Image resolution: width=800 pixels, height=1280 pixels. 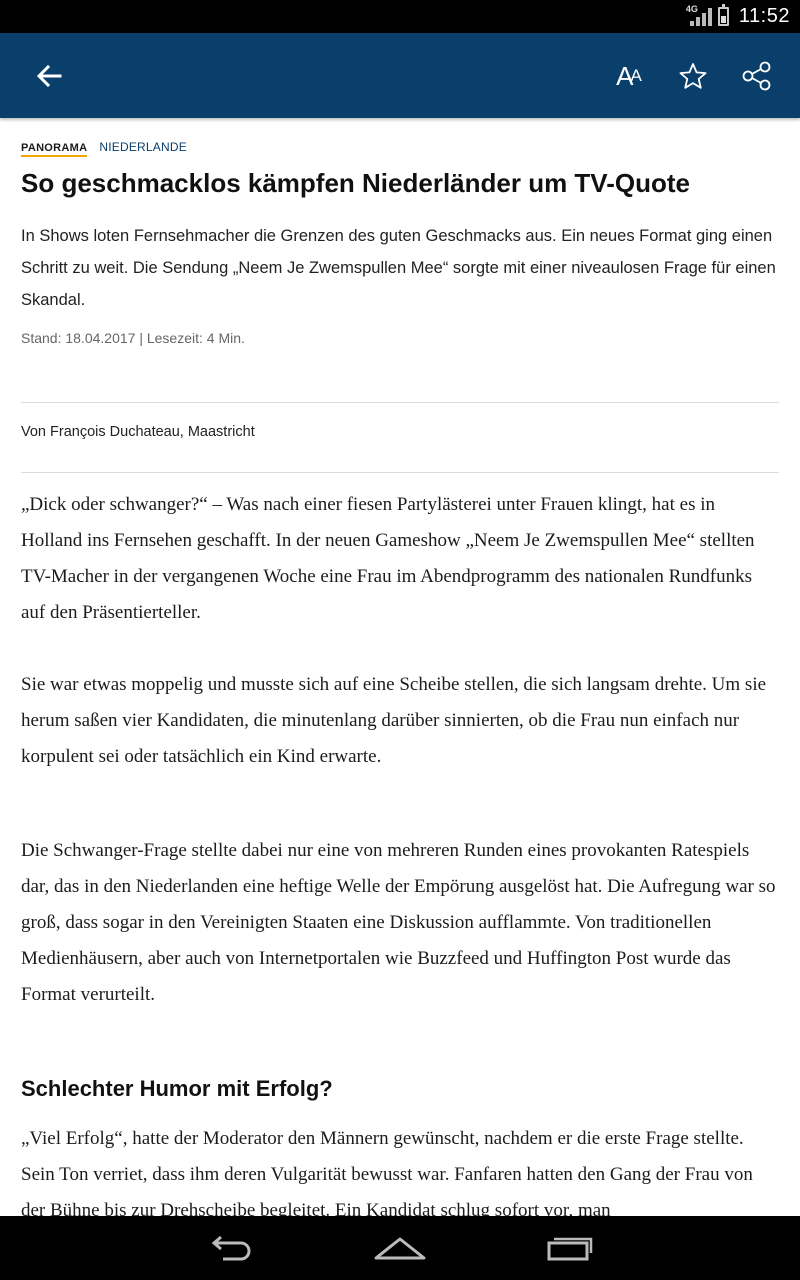 What do you see at coordinates (138, 432) in the screenshot?
I see `article-author: Von François Duchateau, Maastricht` at bounding box center [138, 432].